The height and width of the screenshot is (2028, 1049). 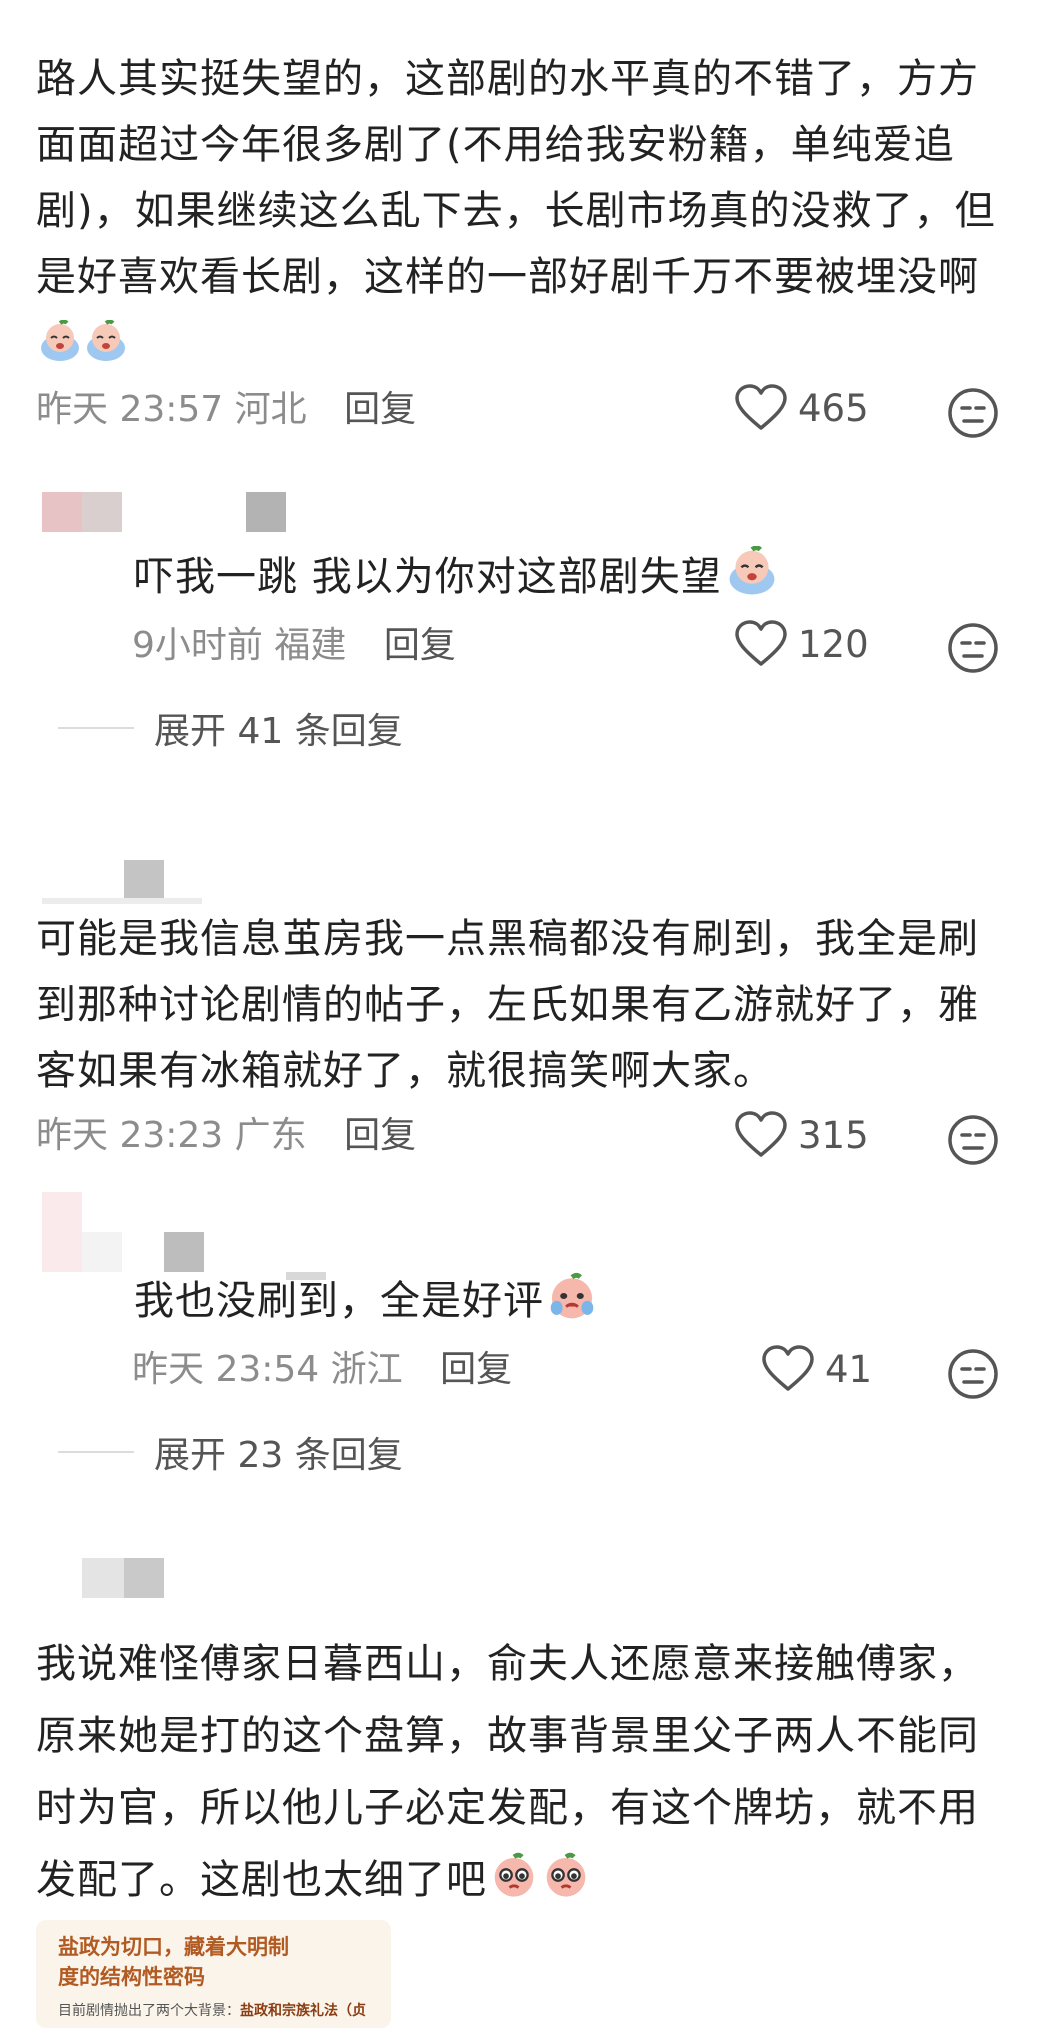 What do you see at coordinates (197, 645) in the screenshot?
I see `reply-time: 9小时前` at bounding box center [197, 645].